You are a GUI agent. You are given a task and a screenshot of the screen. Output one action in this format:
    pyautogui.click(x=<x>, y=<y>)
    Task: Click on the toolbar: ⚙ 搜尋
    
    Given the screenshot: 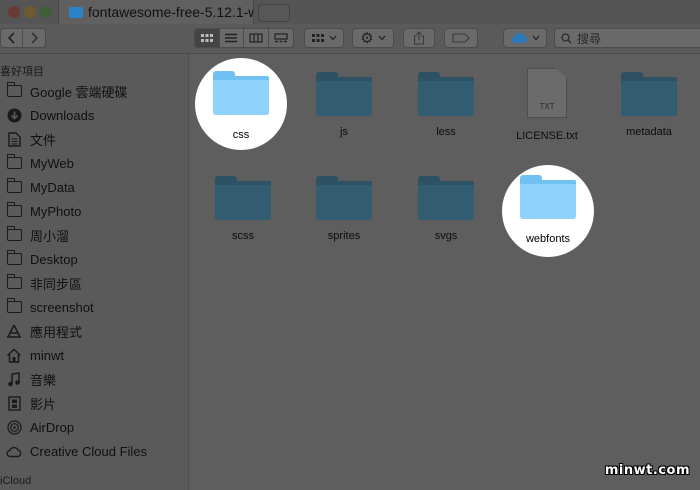 What is the action you would take?
    pyautogui.click(x=350, y=39)
    